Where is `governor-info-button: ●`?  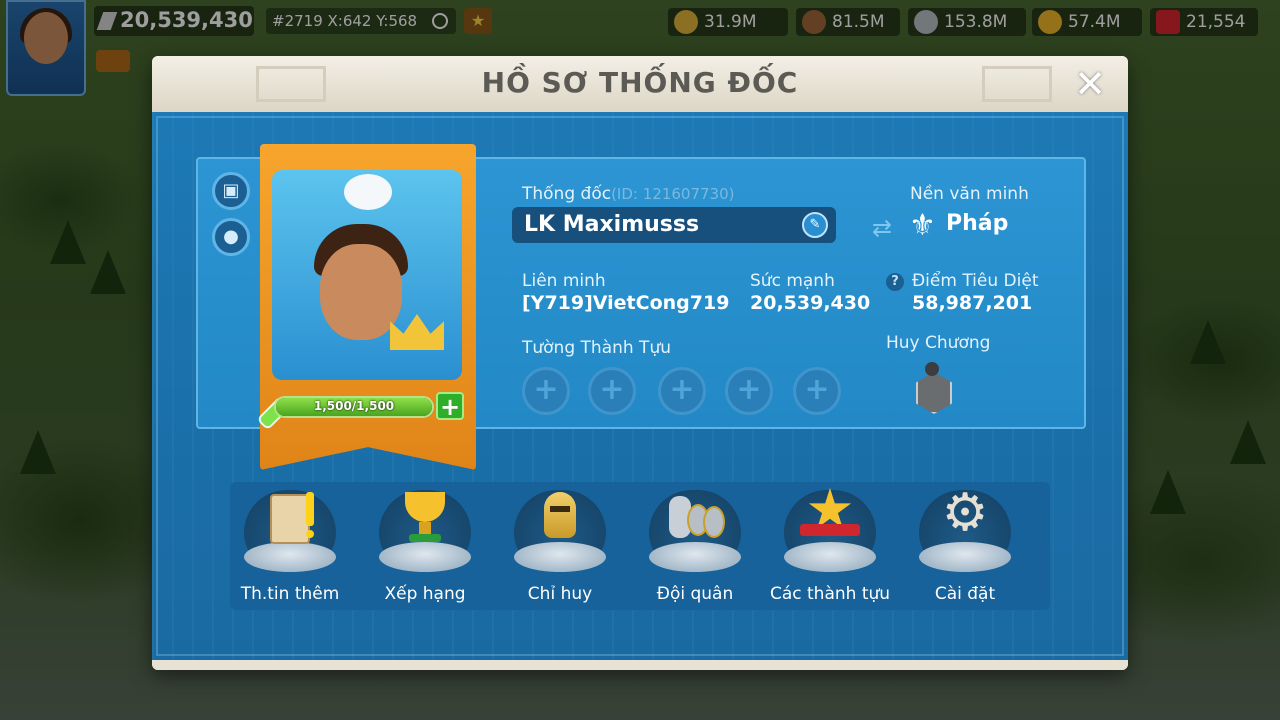
governor-info-button: ● is located at coordinates (231, 237).